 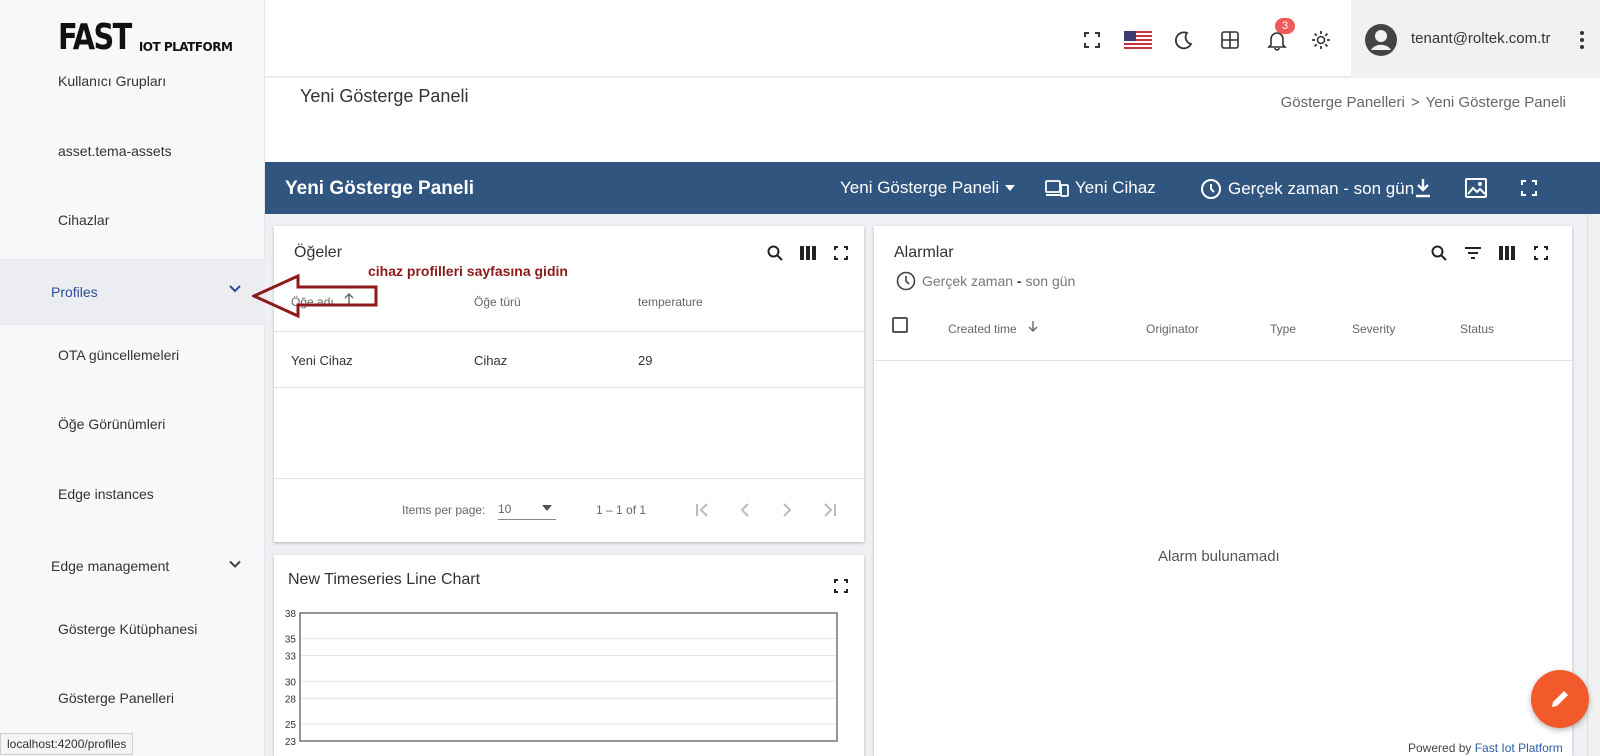 What do you see at coordinates (1307, 189) in the screenshot?
I see `timewindow-button: Gerçek zaman - son gün` at bounding box center [1307, 189].